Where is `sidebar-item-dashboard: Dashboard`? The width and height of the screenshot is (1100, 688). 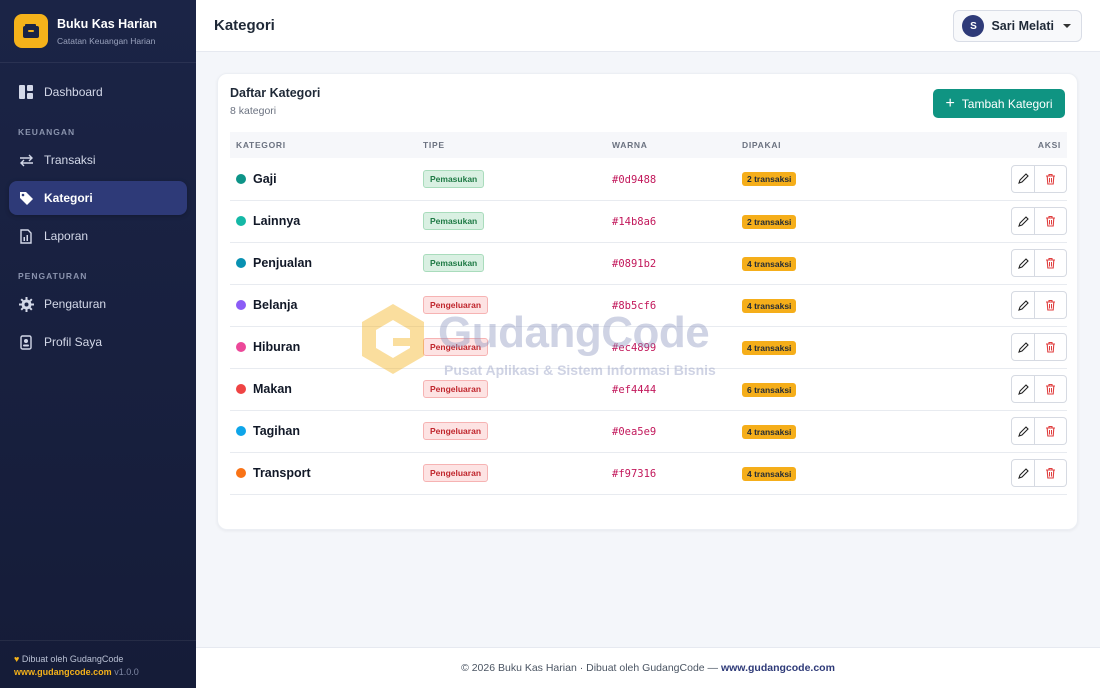
sidebar-item-dashboard: Dashboard is located at coordinates (98, 92).